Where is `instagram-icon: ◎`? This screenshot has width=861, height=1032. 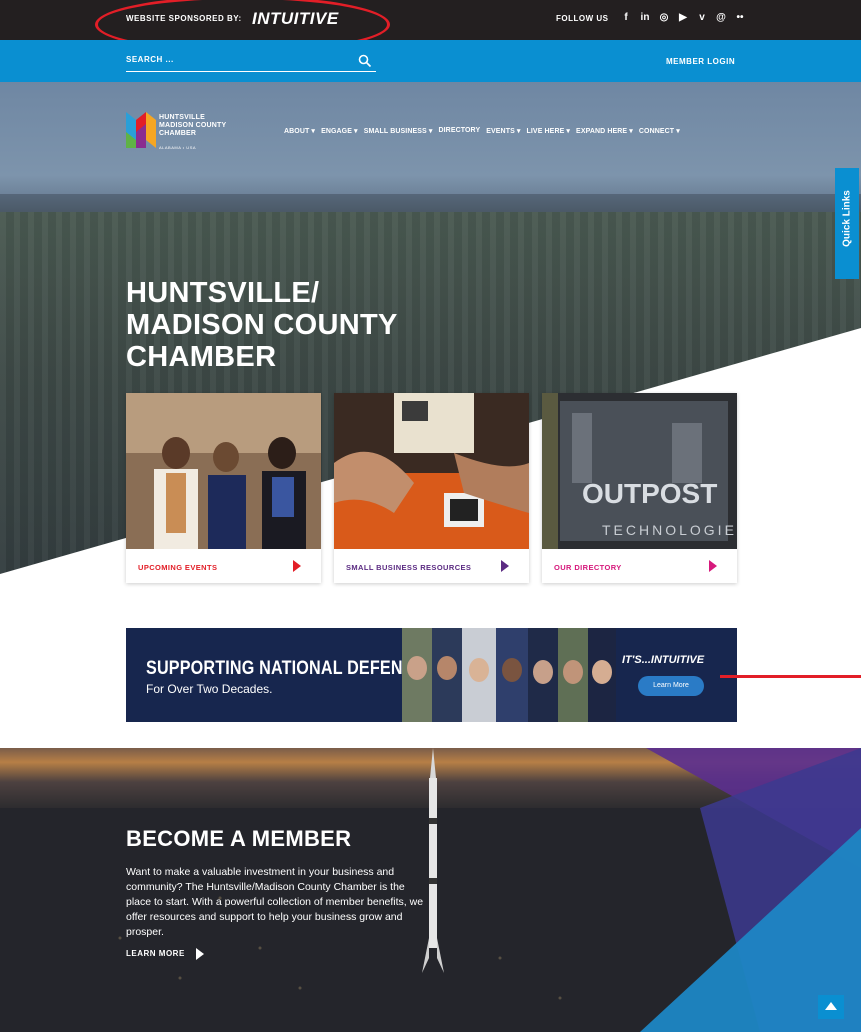
instagram-icon: ◎ is located at coordinates (664, 18).